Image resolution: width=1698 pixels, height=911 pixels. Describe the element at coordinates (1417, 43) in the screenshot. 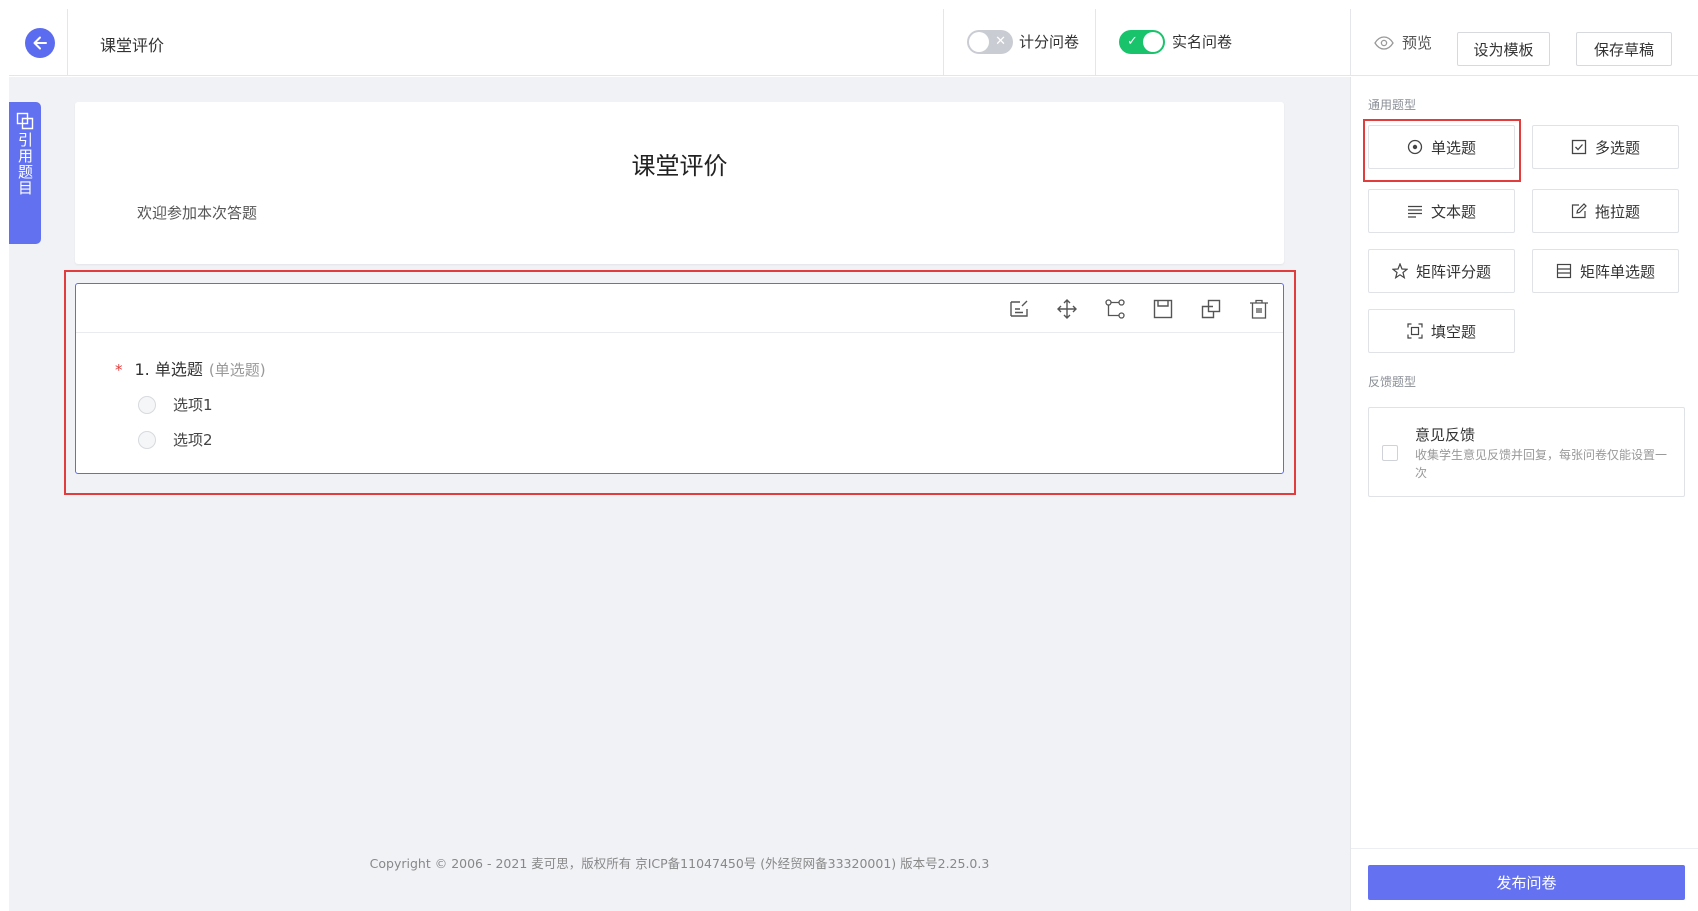

I see `preview-label: 预览` at that location.